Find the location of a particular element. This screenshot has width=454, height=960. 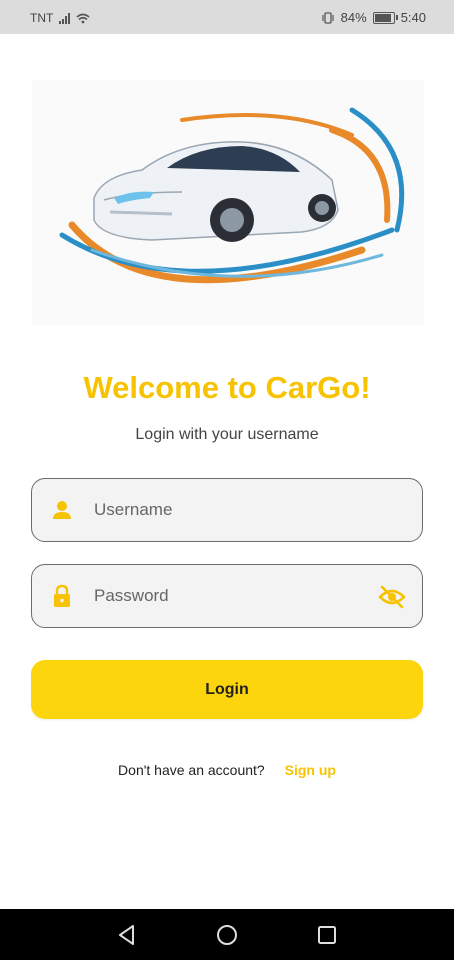

battery-percent: 84% is located at coordinates (353, 17).